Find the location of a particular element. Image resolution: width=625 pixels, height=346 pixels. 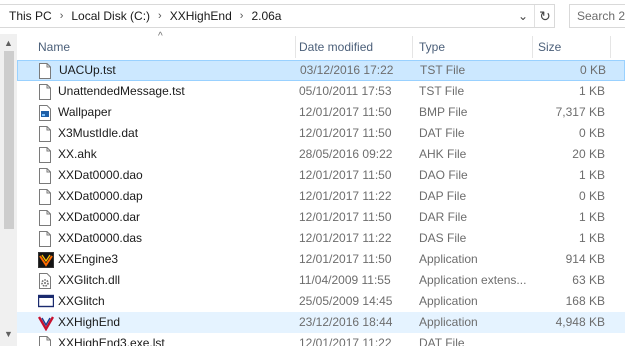

file-size: 168 KB is located at coordinates (585, 301).